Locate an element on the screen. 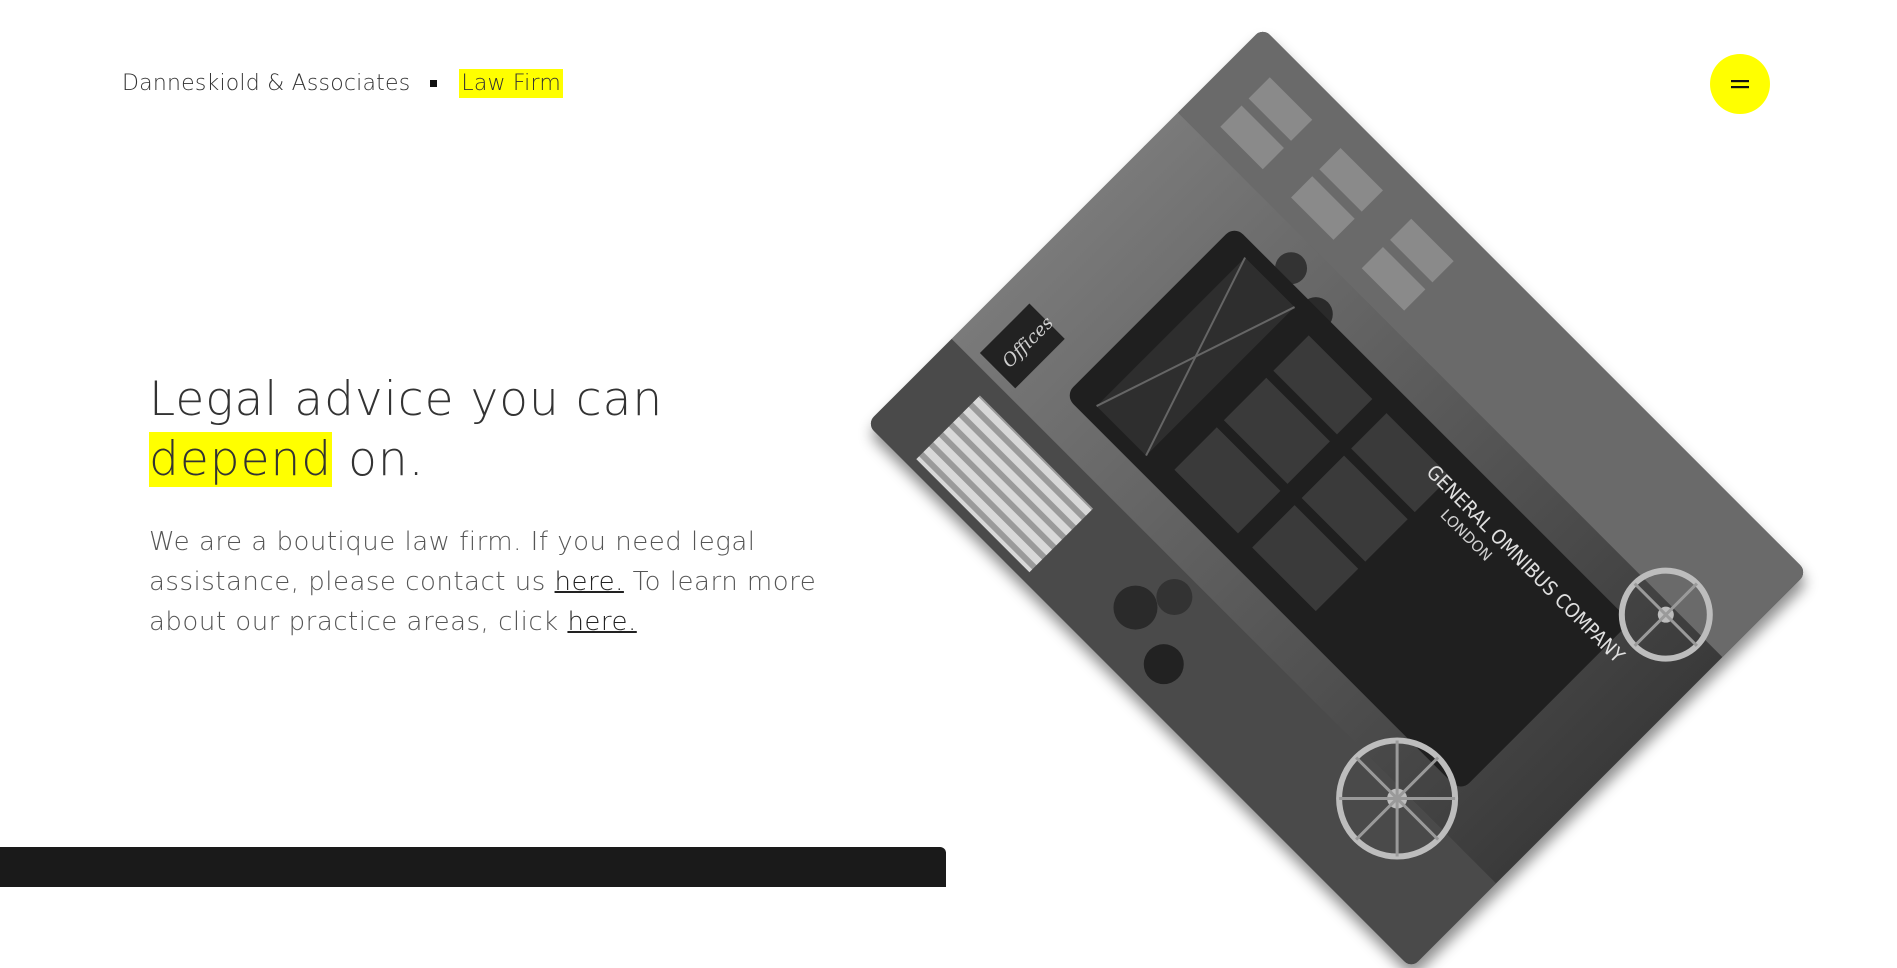  hero-headline: Legal advice you can depend on. is located at coordinates (406, 430).